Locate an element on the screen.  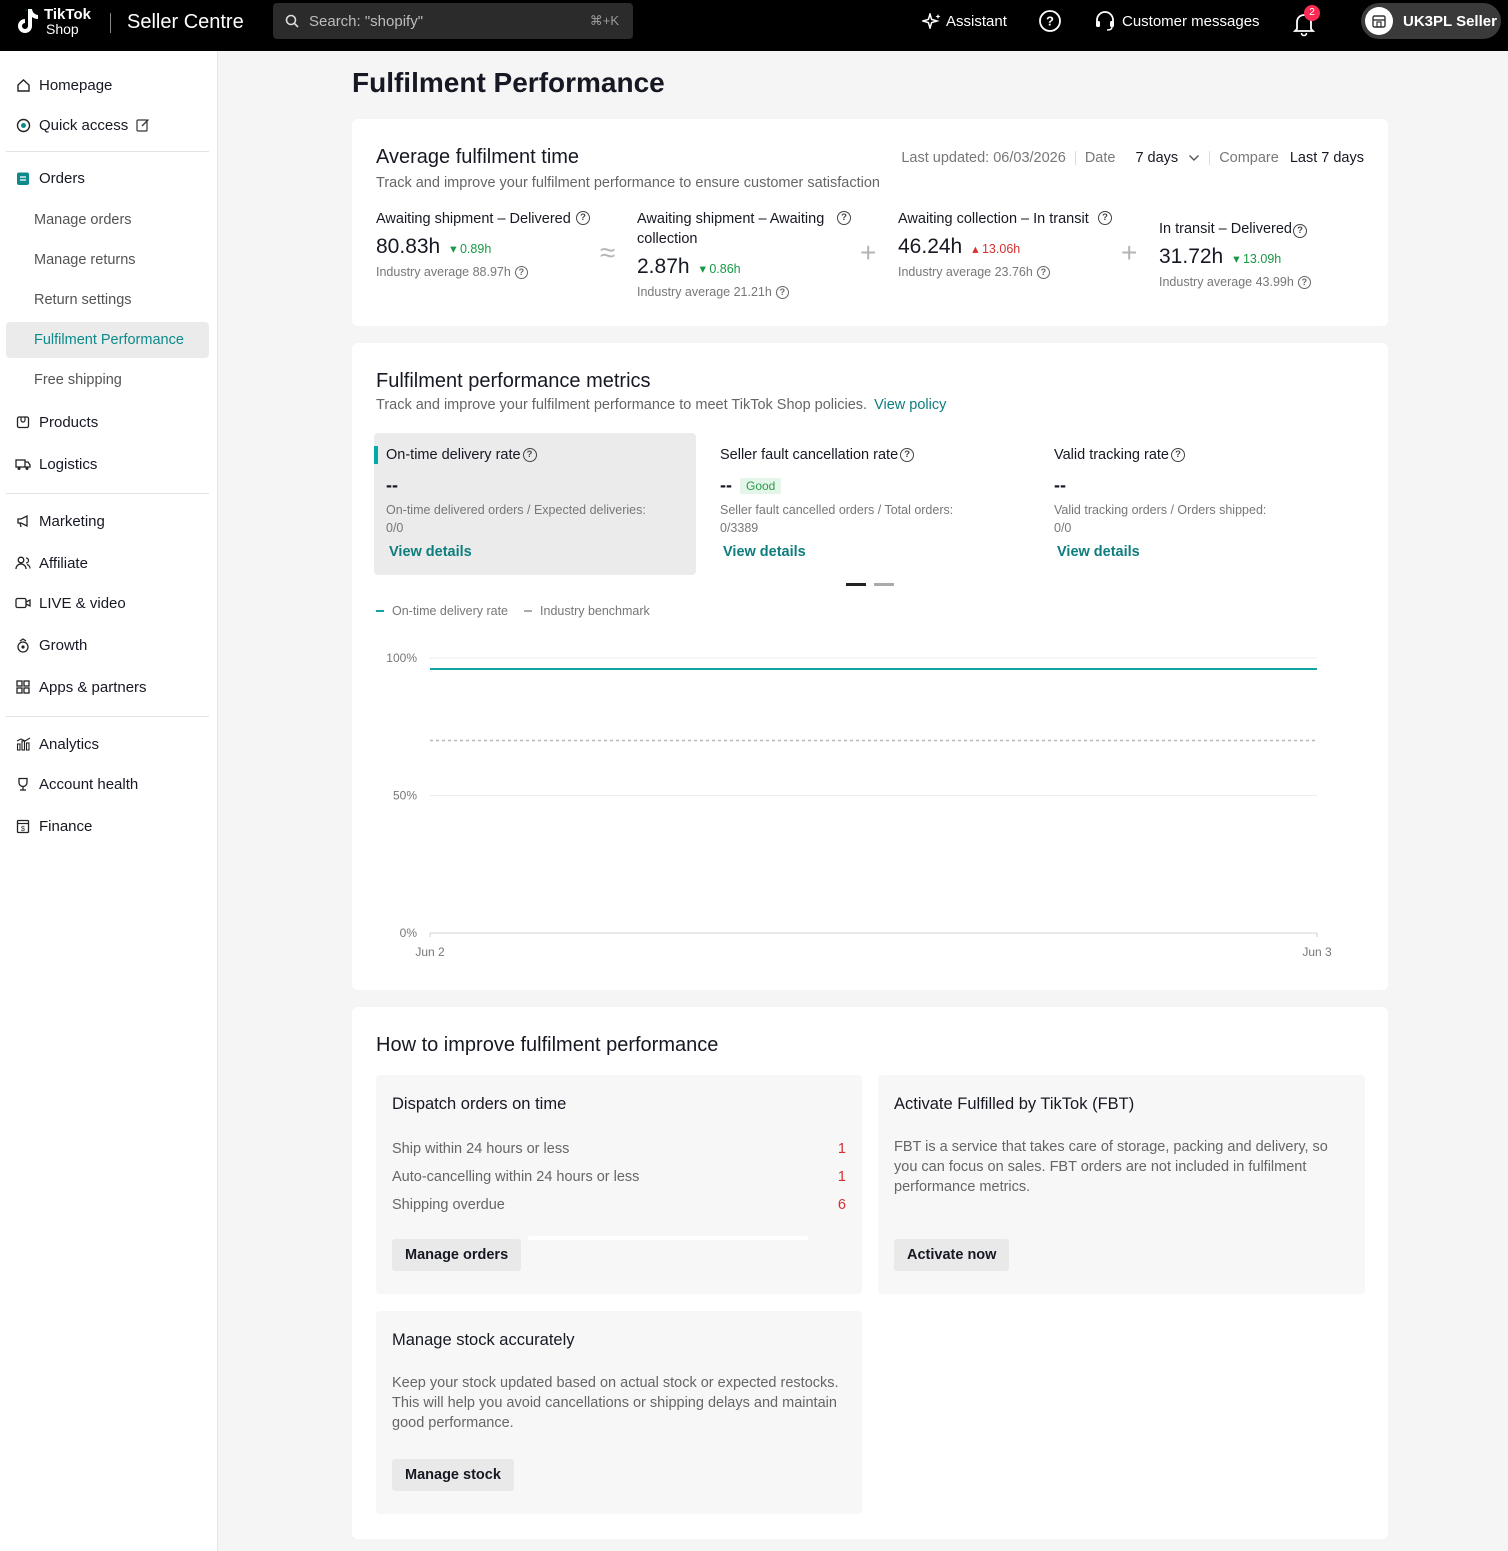
sidebar-label-fulfilment-performance: Fulfilment Performance is located at coordinates (109, 340).